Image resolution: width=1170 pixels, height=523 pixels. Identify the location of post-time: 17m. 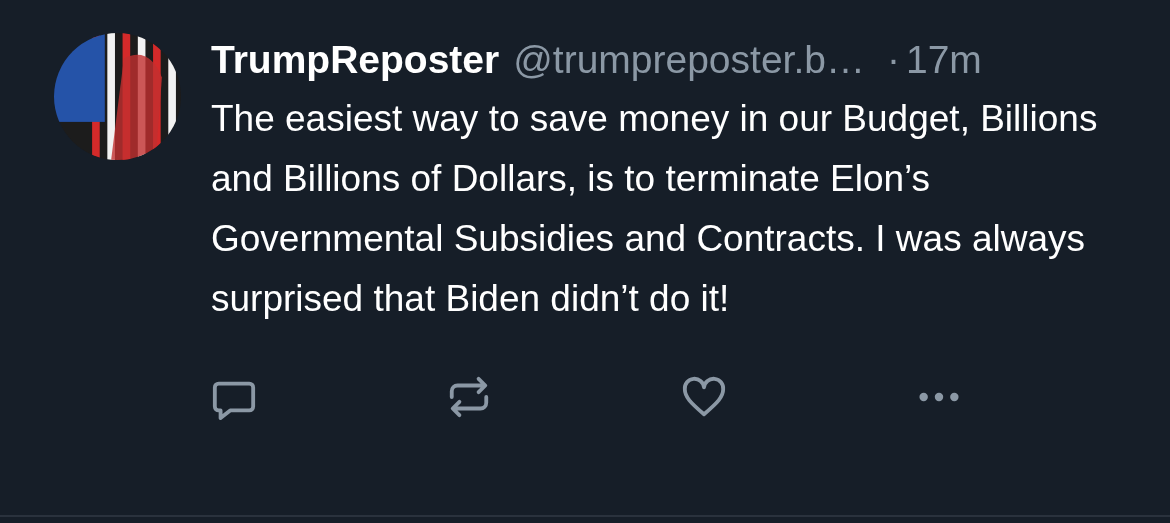
(943, 60).